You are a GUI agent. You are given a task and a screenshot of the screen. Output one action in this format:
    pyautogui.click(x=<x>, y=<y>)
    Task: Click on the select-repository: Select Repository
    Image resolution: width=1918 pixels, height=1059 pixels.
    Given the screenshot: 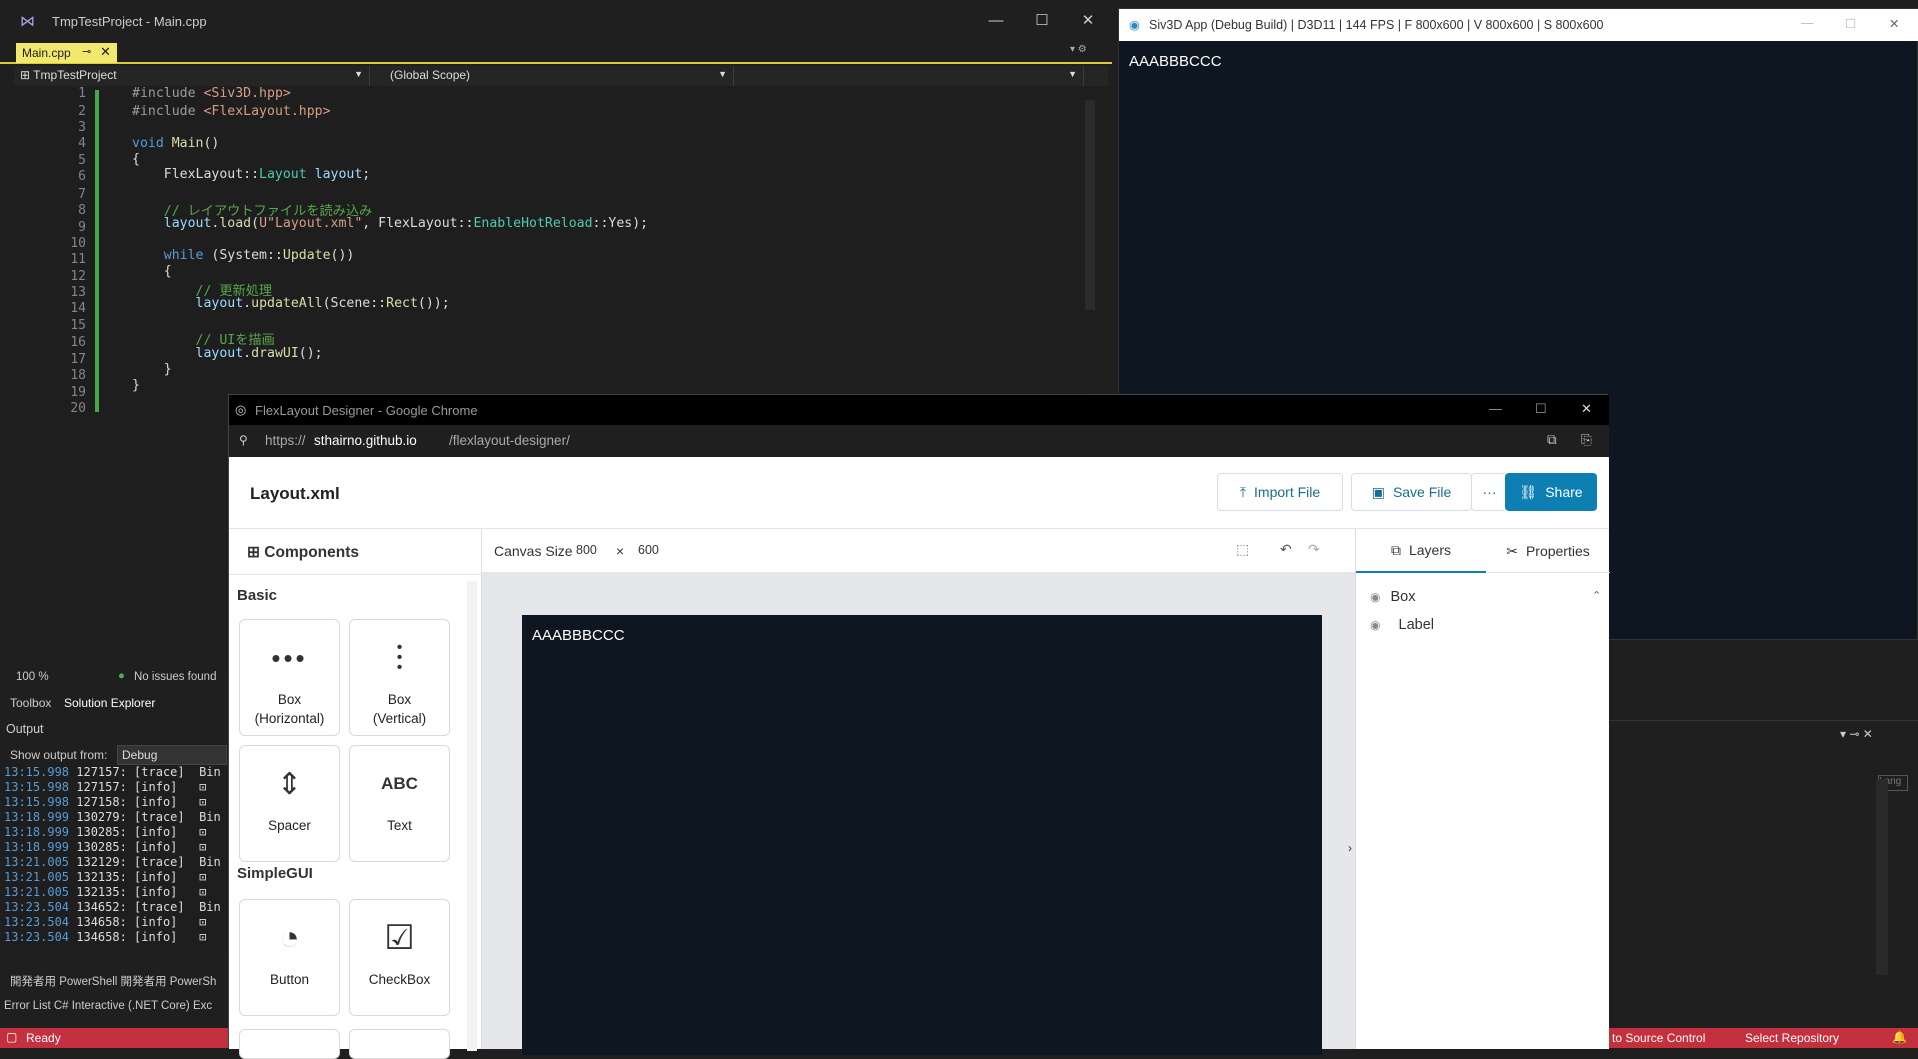 What is the action you would take?
    pyautogui.click(x=1792, y=1038)
    